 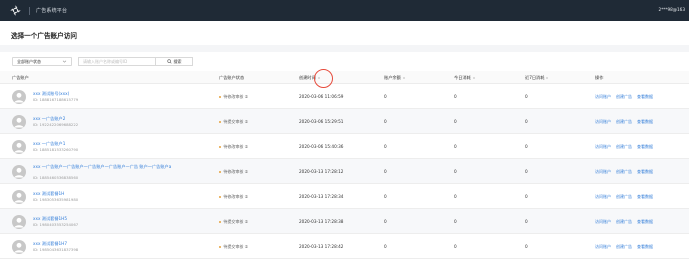 I want to click on column-spend-today: 今日消耗, so click(x=465, y=78).